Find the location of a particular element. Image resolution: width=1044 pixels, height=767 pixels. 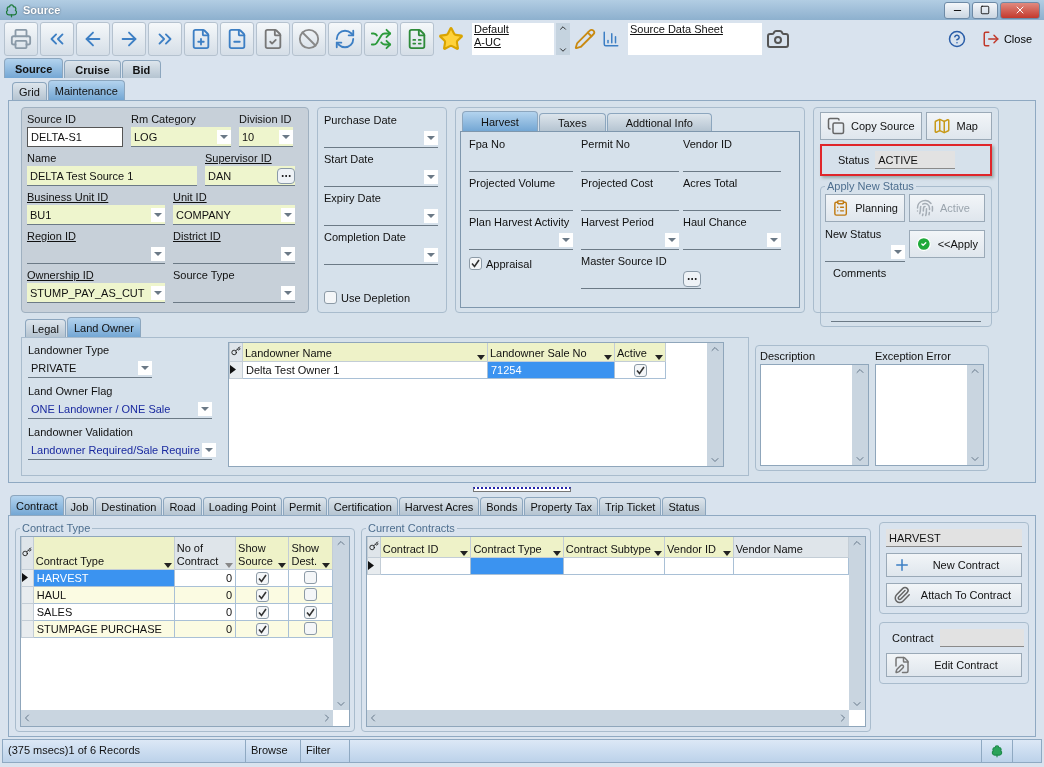

column-header: Show Dest. is located at coordinates (311, 553).